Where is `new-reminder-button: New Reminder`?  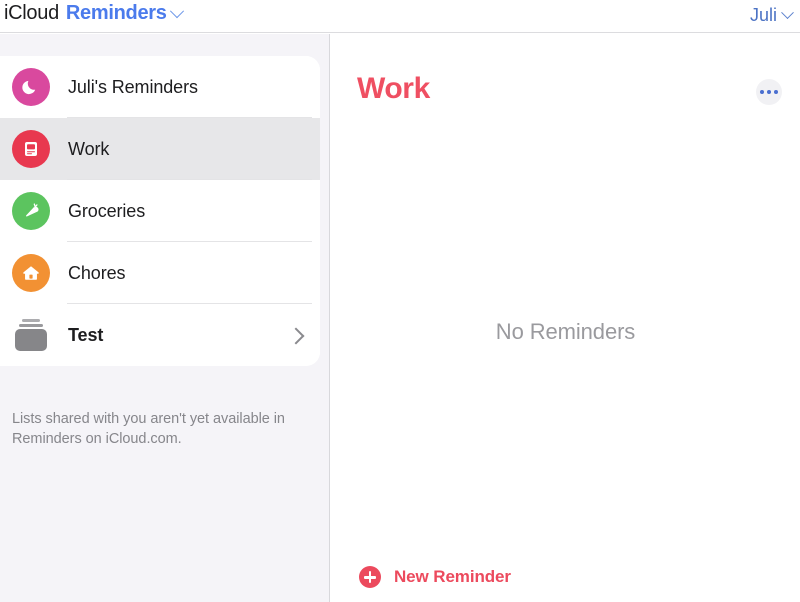 new-reminder-button: New Reminder is located at coordinates (435, 577).